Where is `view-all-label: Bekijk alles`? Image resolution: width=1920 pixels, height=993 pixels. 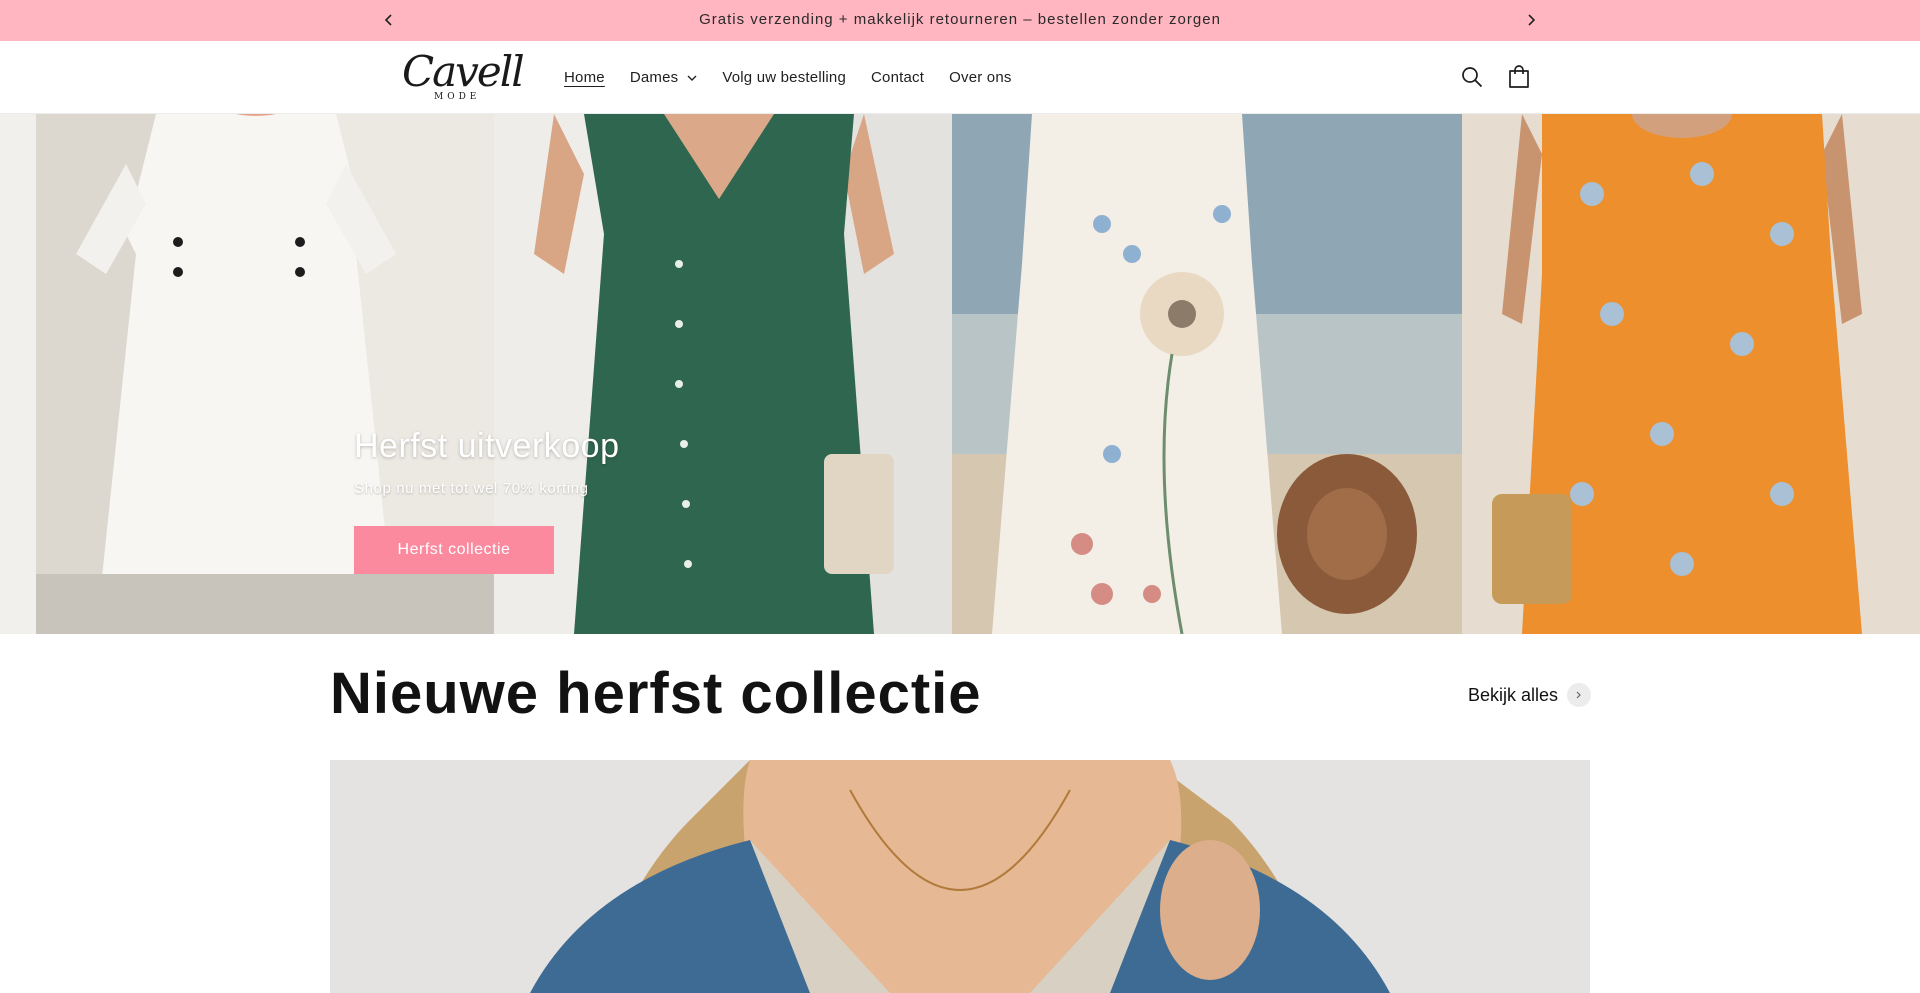 view-all-label: Bekijk alles is located at coordinates (1513, 694).